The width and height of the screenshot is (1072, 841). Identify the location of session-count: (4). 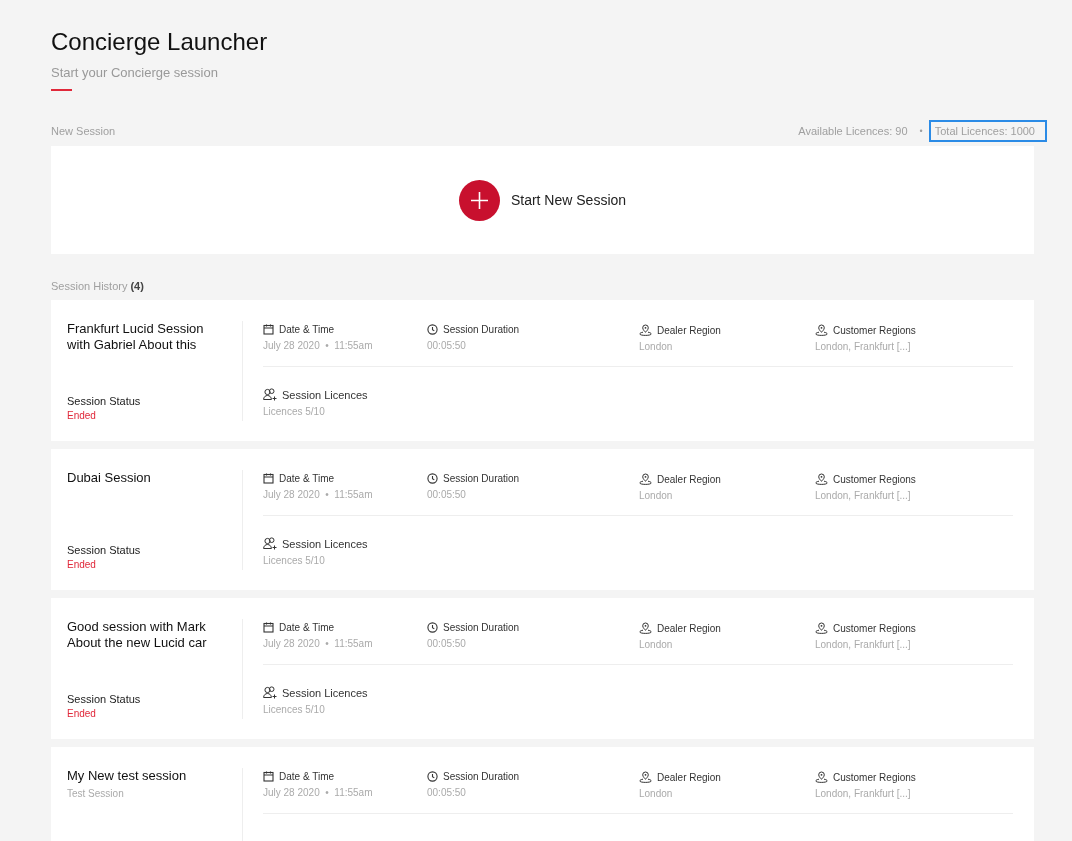
(137, 286).